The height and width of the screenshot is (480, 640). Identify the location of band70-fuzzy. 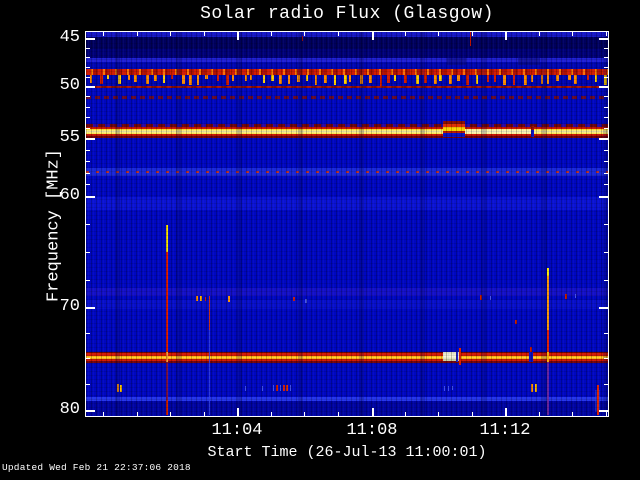
(347, 304).